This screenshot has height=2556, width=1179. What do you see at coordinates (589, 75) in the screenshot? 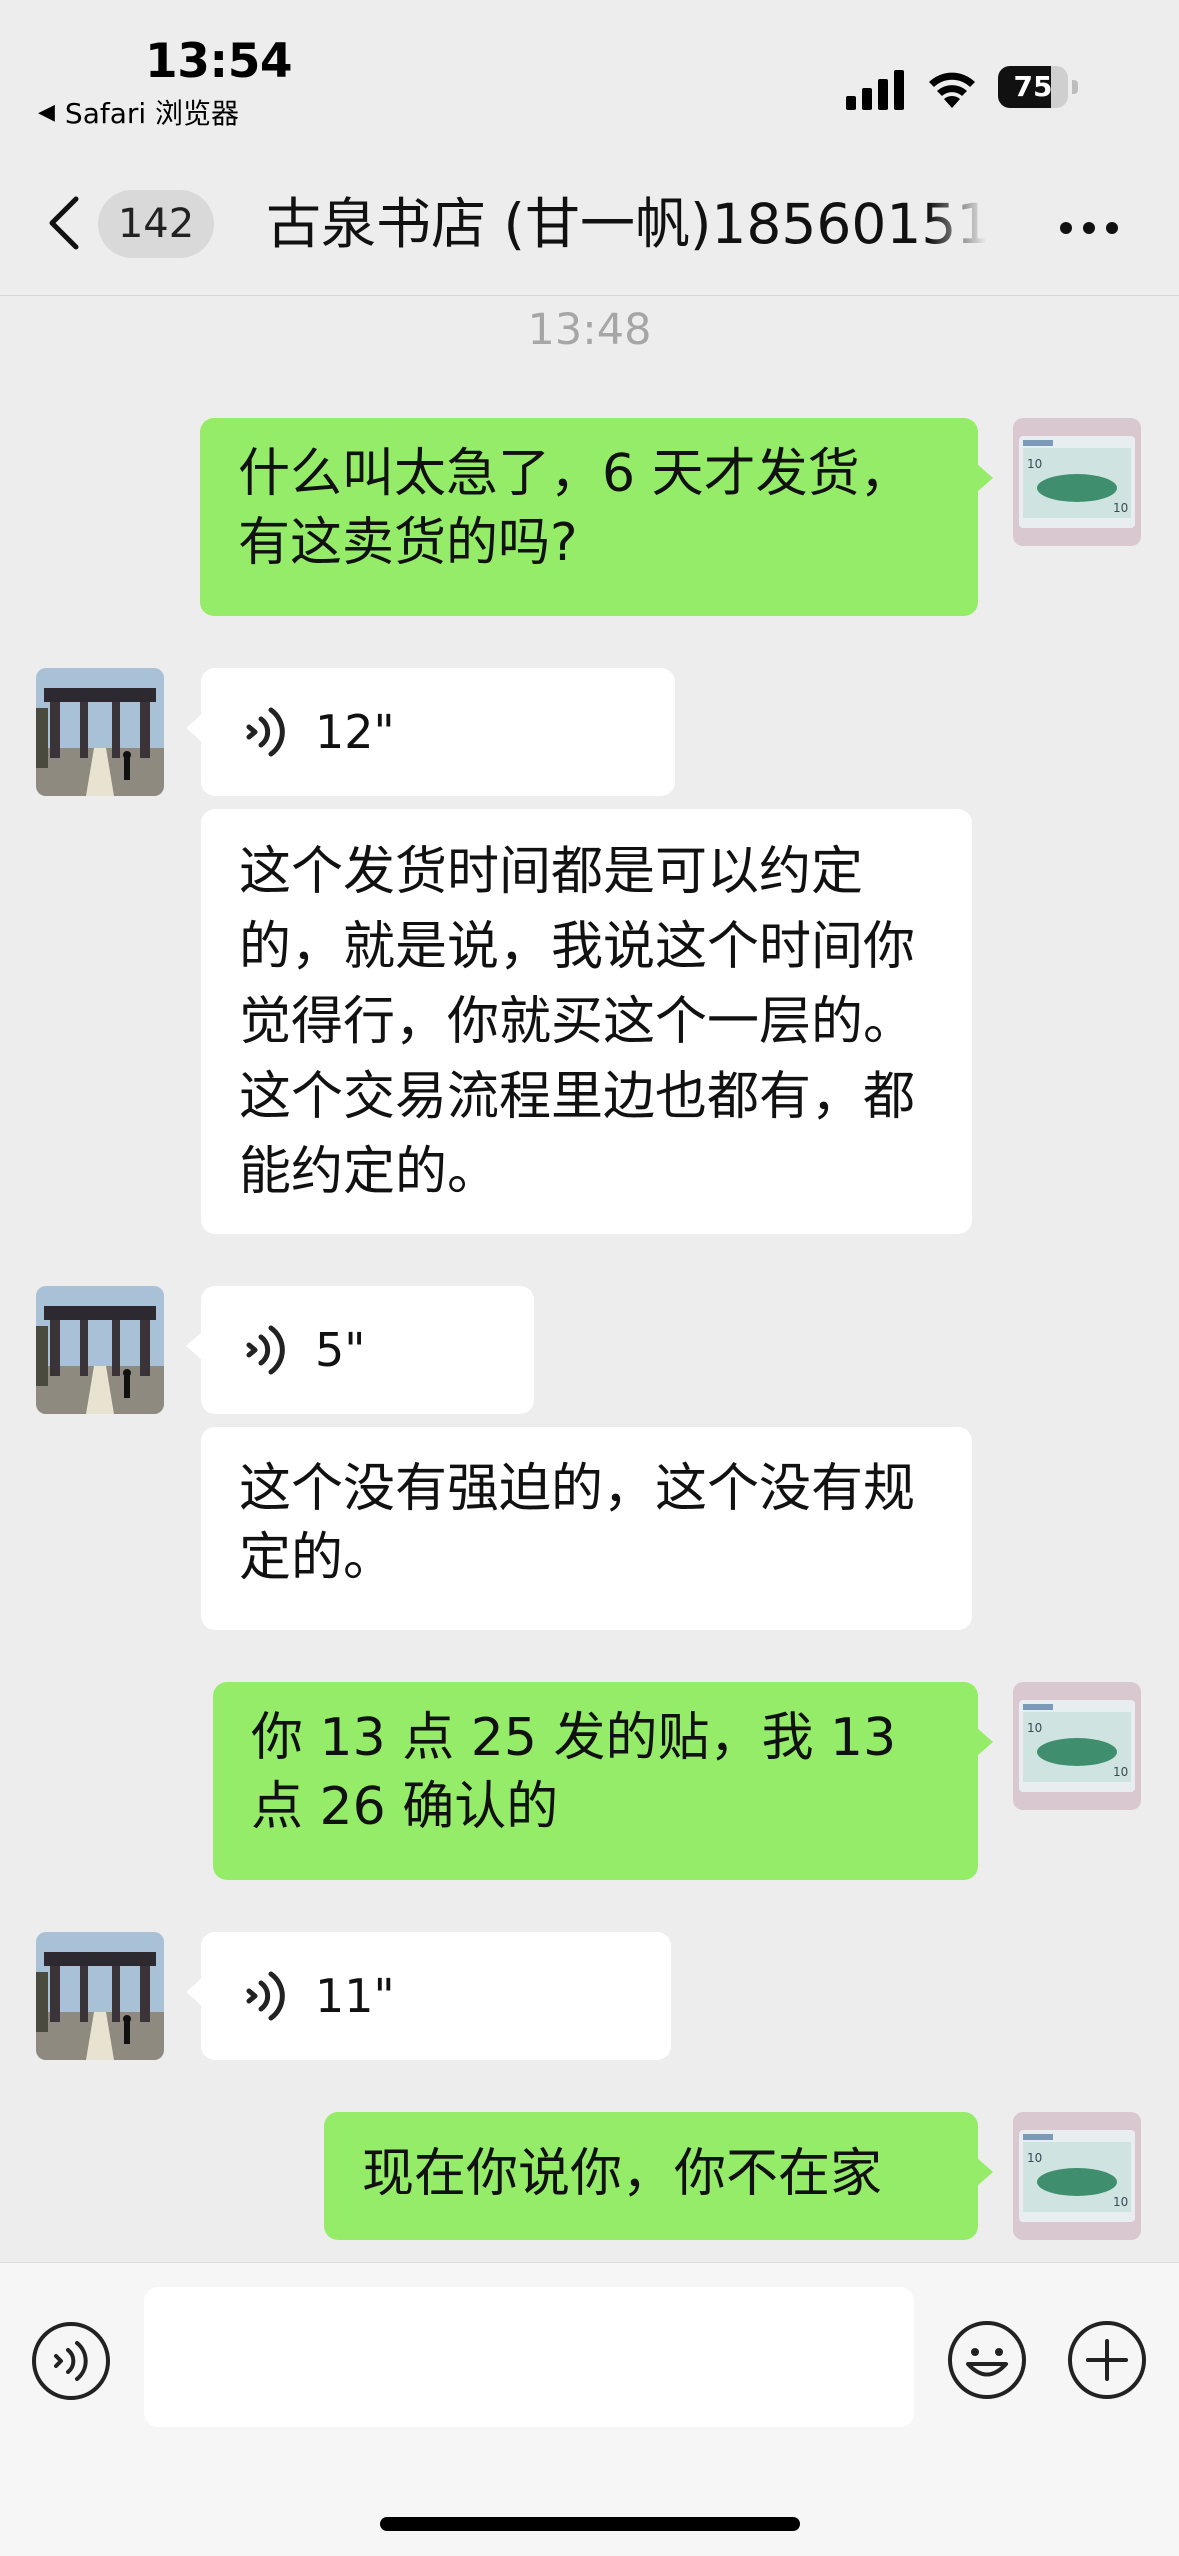
I see `status-bar: 13:54 ◀ Safari 浏览器 75` at bounding box center [589, 75].